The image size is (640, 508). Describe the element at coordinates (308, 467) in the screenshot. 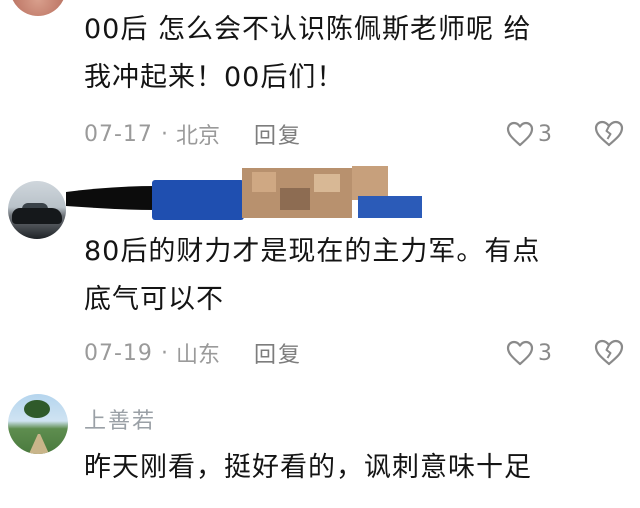

I see `comment-line: 昨天刚看，挺好看的，讽刺意味十足` at that location.